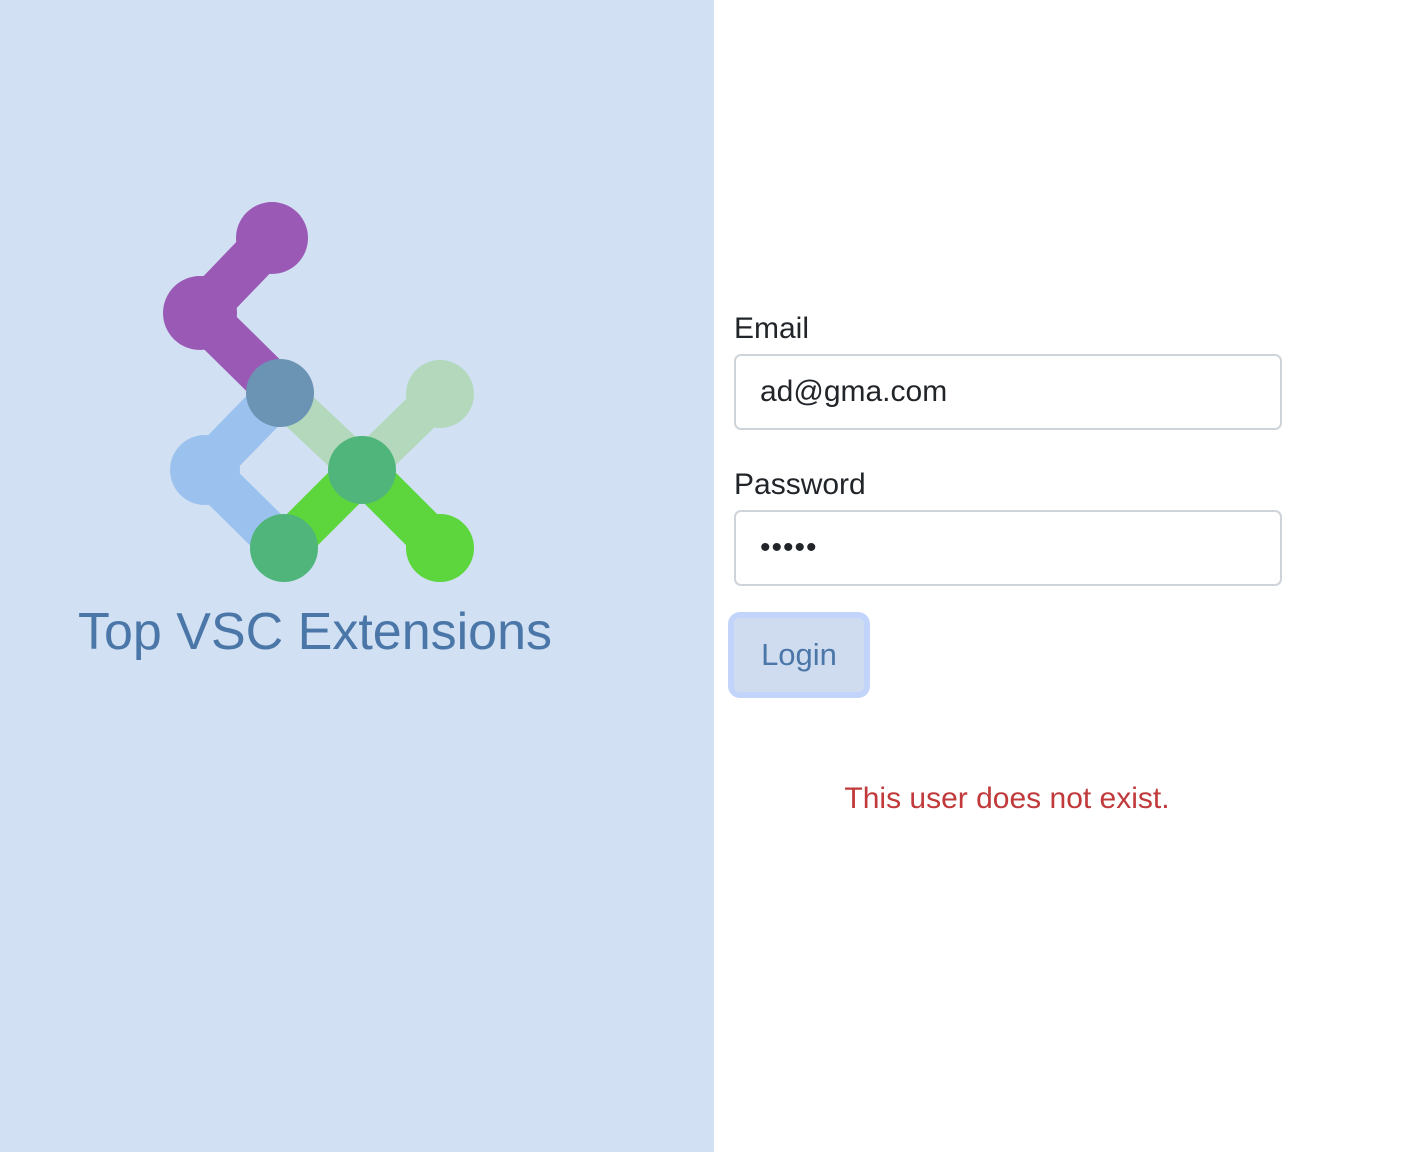  I want to click on brand-title: Top VSC Extensions, so click(315, 632).